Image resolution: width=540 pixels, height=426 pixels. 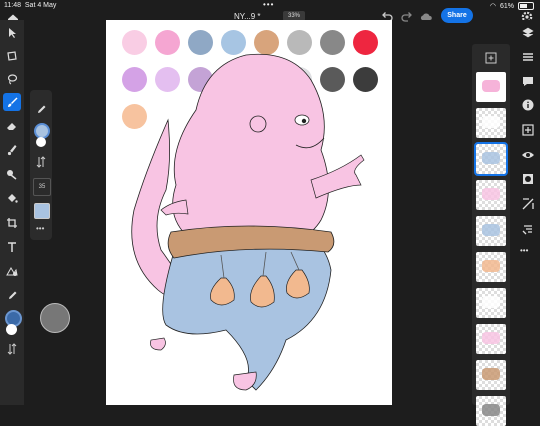 What do you see at coordinates (12, 212) in the screenshot?
I see `left-toolbar` at bounding box center [12, 212].